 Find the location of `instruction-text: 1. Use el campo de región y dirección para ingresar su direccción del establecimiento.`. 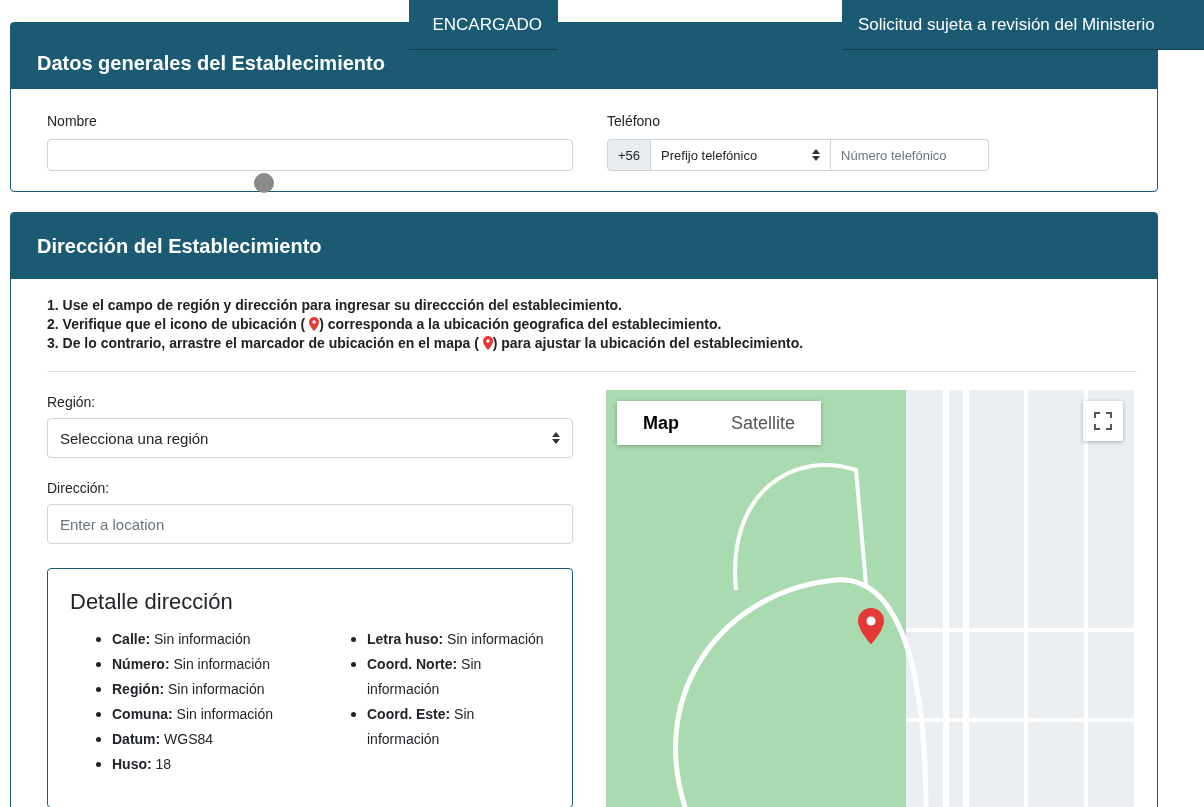

instruction-text: 1. Use el campo de región y dirección para ingresar su direccción del establecimiento. is located at coordinates (335, 305).